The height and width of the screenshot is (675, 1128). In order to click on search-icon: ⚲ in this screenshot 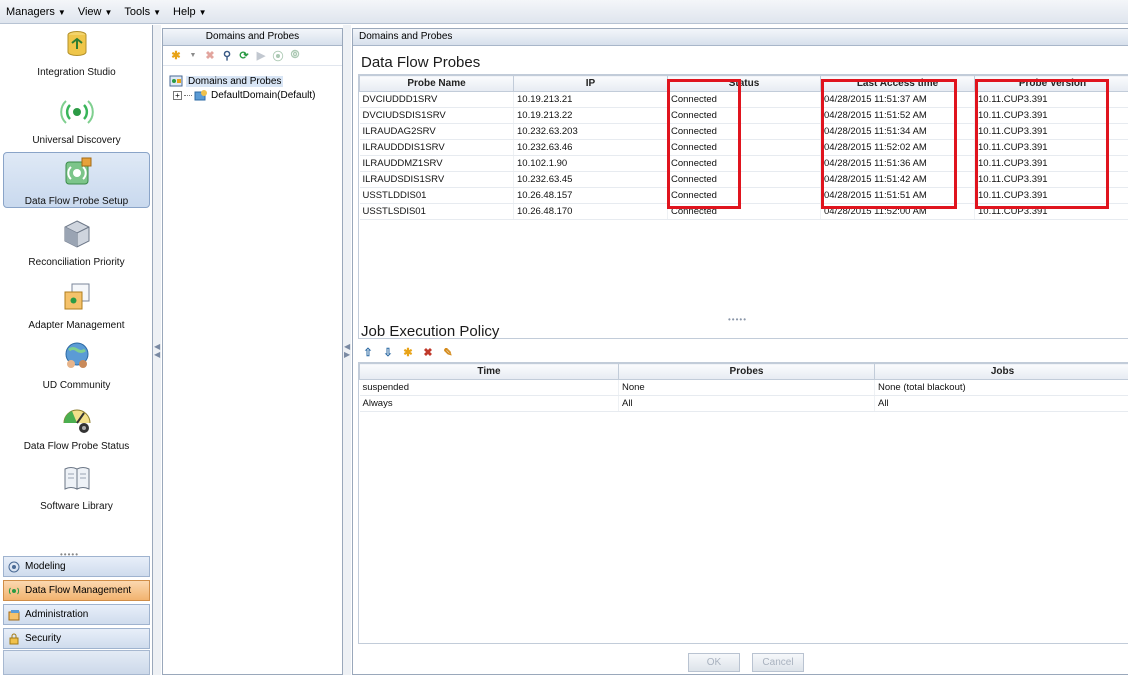, I will do `click(227, 56)`.